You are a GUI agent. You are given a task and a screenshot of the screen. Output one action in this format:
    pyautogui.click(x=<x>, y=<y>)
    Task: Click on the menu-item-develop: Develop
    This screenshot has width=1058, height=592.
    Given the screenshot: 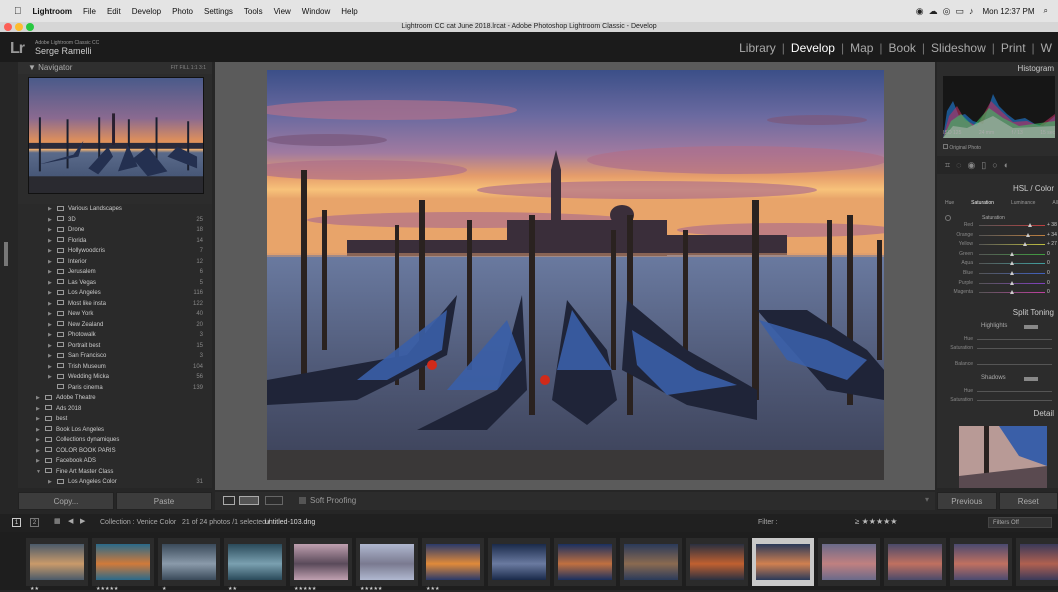 What is the action you would take?
    pyautogui.click(x=146, y=11)
    